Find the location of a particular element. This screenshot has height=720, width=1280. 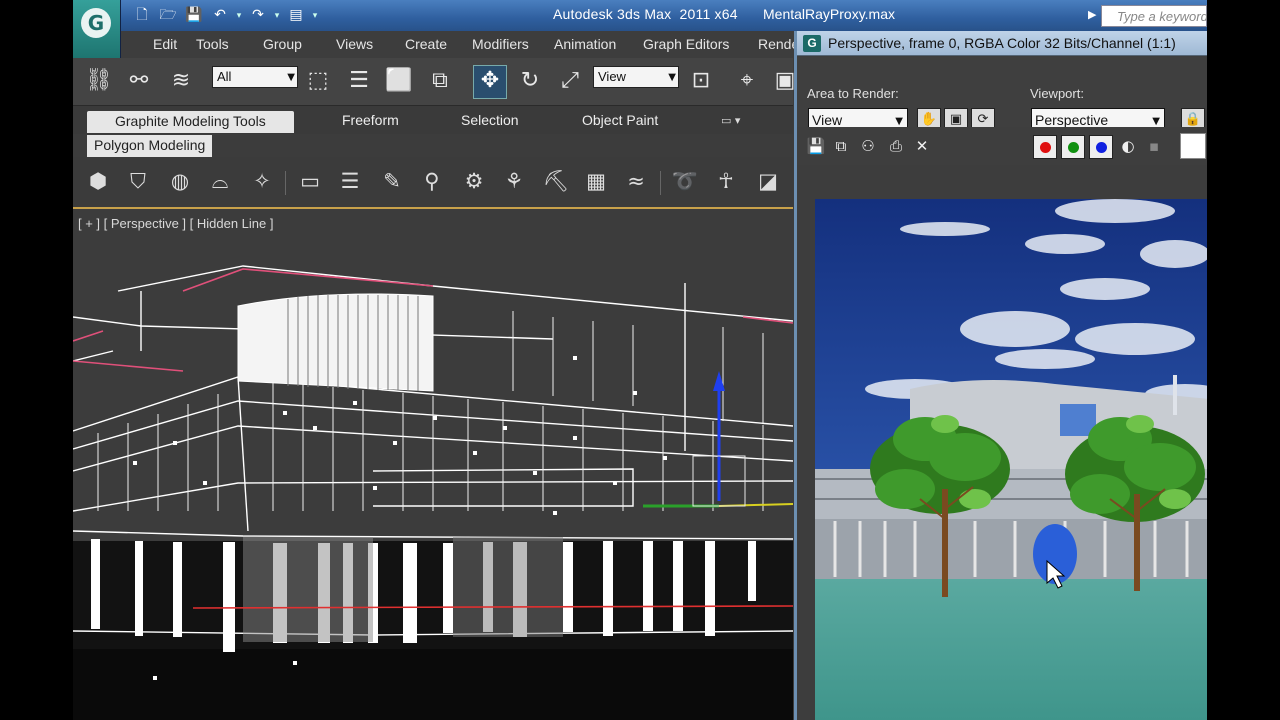

green-channel-toggle is located at coordinates (1073, 147).